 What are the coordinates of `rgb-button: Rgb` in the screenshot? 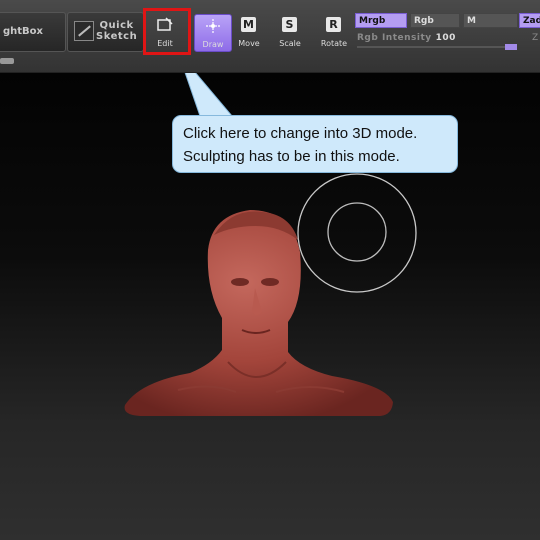 It's located at (435, 20).